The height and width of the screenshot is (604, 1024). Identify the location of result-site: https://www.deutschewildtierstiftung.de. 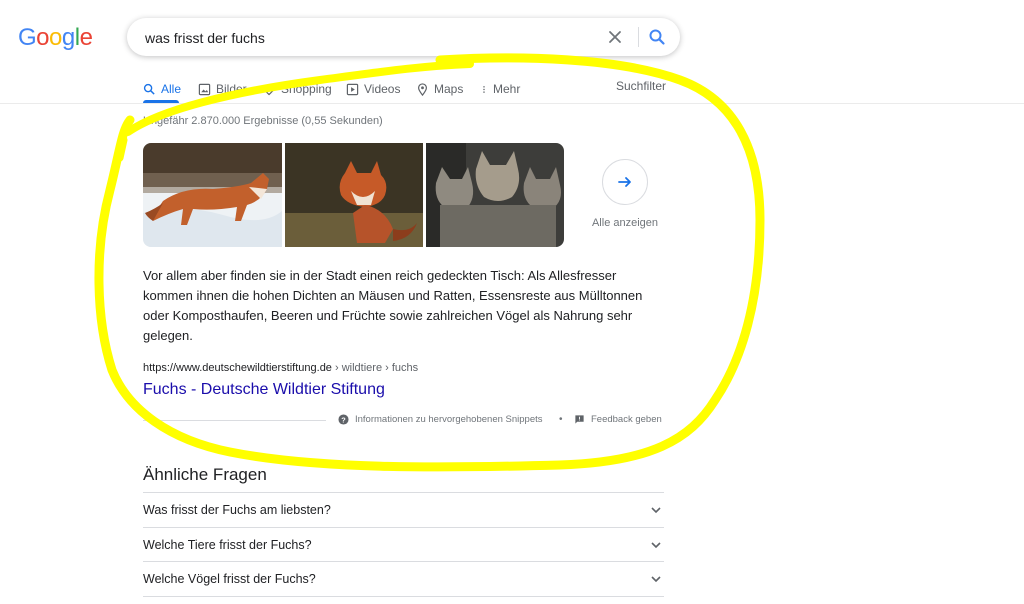
(237, 368).